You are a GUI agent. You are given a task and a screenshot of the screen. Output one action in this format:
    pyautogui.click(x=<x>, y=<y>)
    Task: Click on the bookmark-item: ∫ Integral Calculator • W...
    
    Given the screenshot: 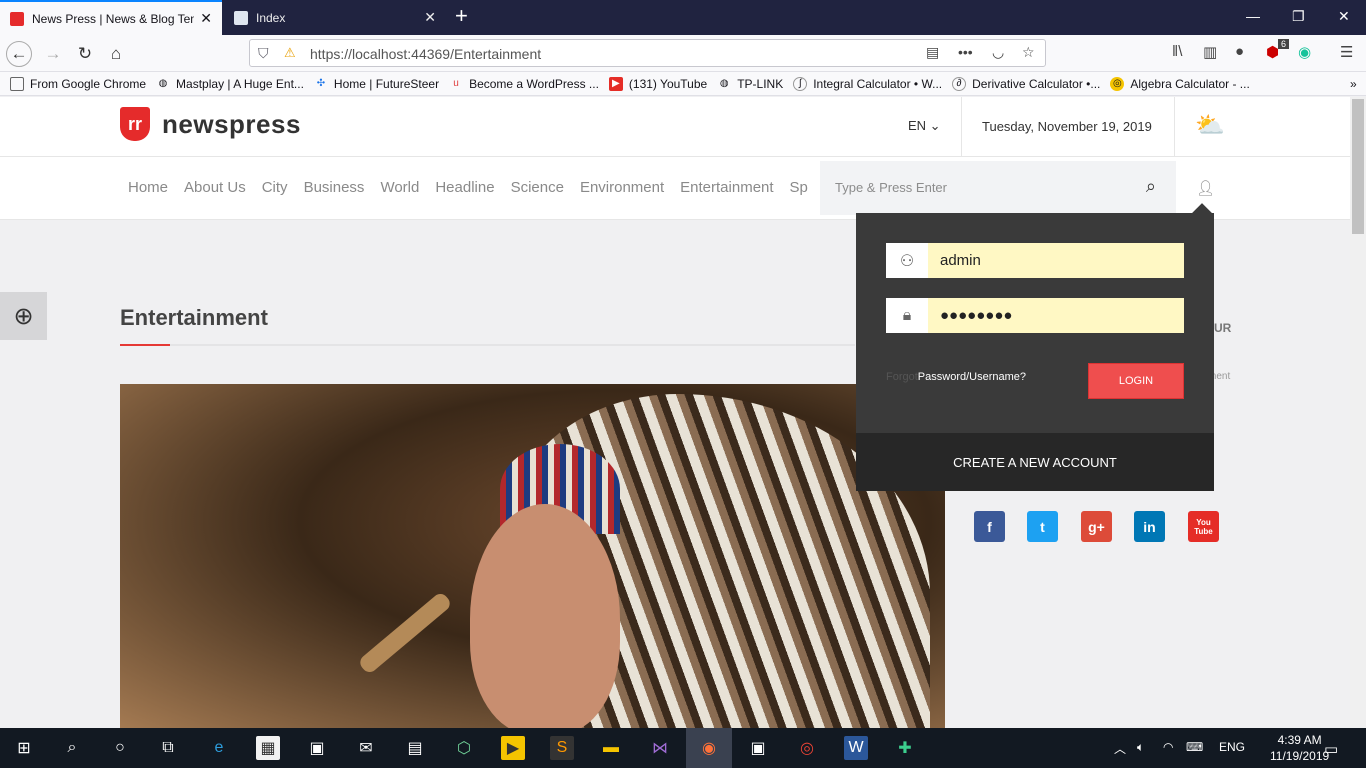 What is the action you would take?
    pyautogui.click(x=867, y=83)
    